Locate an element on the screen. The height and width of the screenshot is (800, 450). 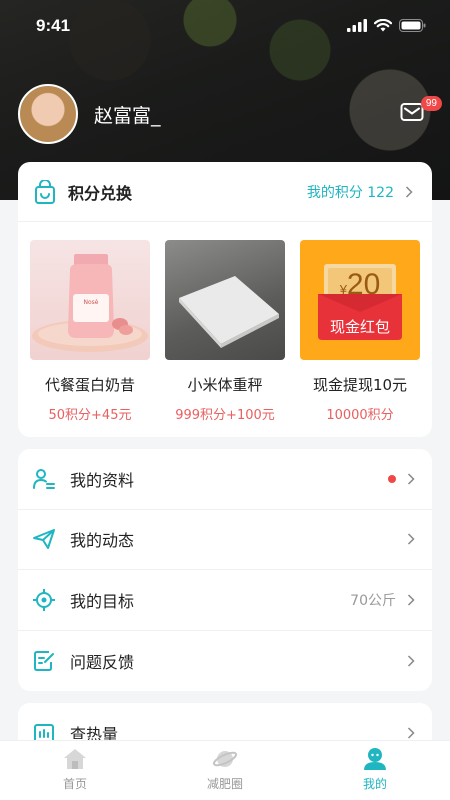
product-item: ¥20 现金红包 现金提现10元 10000积分 is located at coordinates (360, 331).